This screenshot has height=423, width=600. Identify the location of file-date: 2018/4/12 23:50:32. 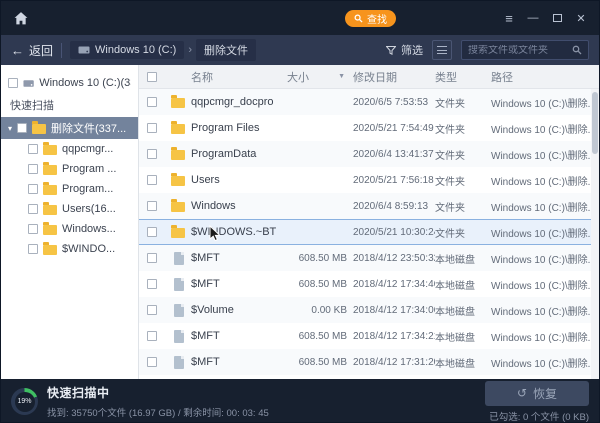
(394, 258).